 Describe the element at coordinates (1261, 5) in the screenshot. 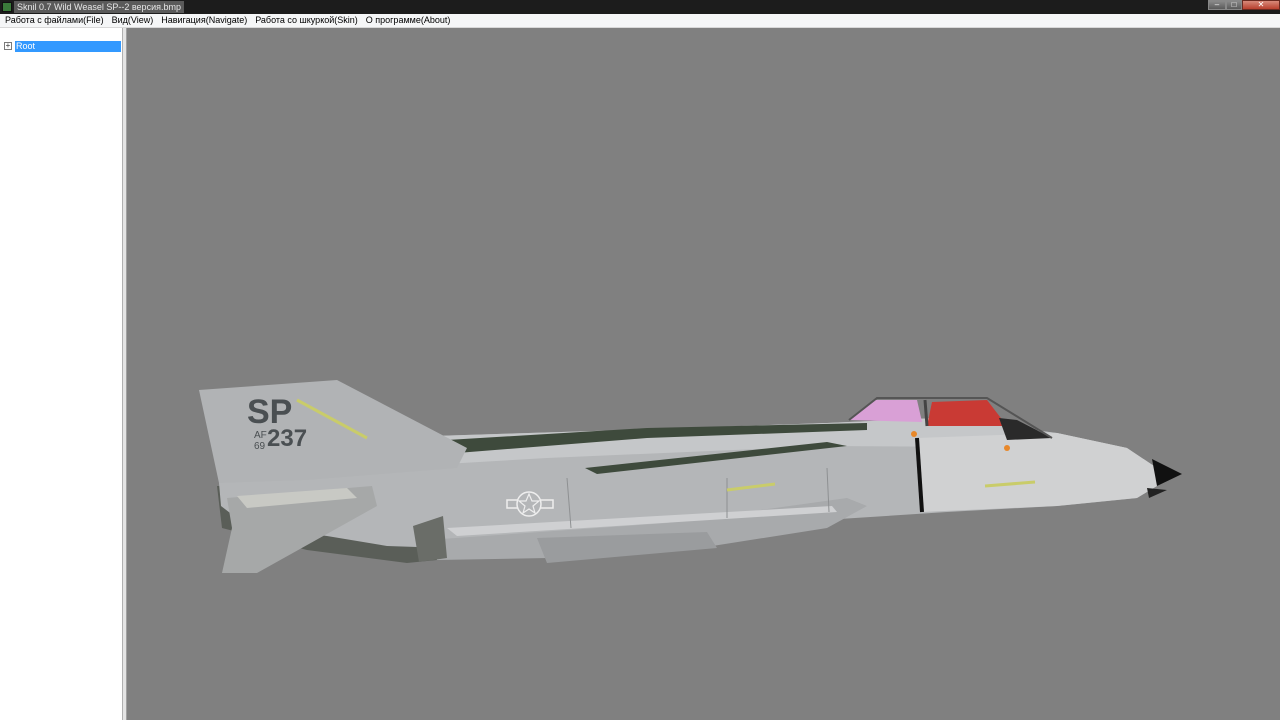

I see `close-button: ✕` at that location.